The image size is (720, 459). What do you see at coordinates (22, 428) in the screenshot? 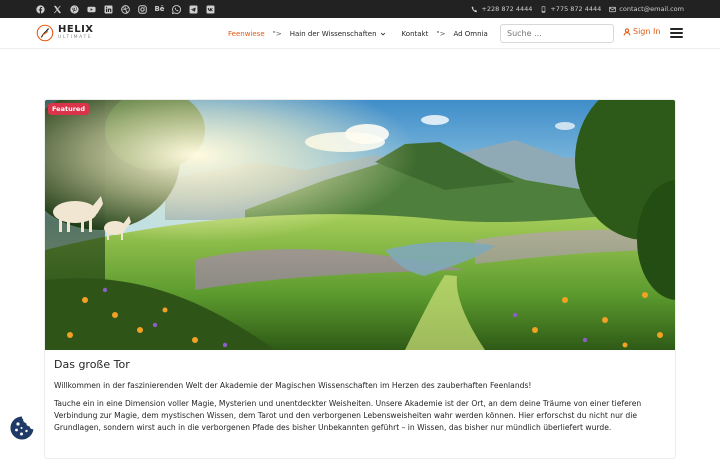
I see `cookie-consent-button` at bounding box center [22, 428].